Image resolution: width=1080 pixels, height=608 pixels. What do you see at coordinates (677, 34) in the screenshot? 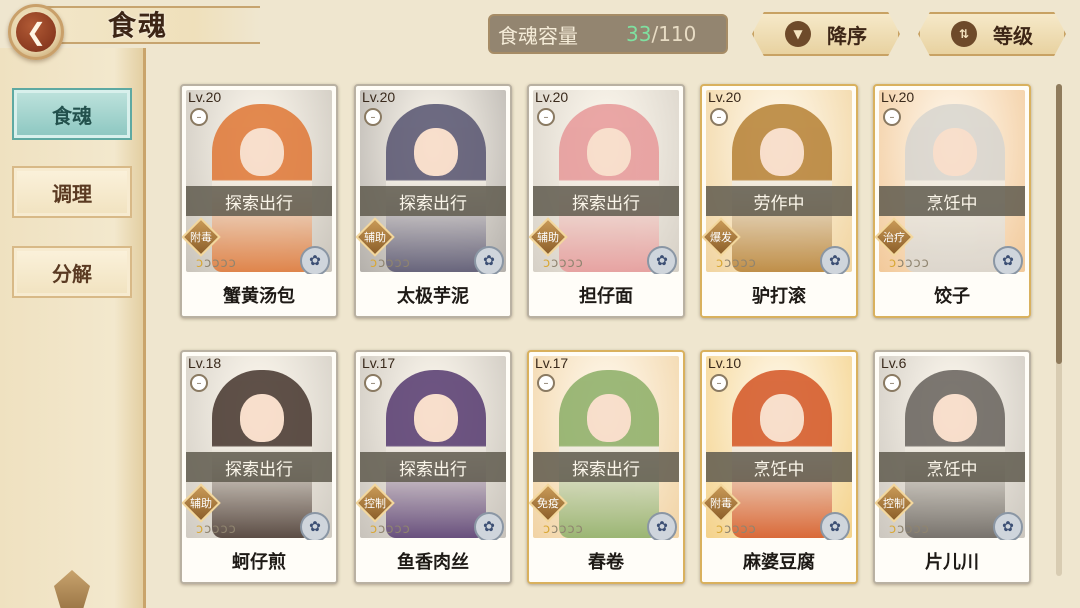
I see `capacity-max: 110` at bounding box center [677, 34].